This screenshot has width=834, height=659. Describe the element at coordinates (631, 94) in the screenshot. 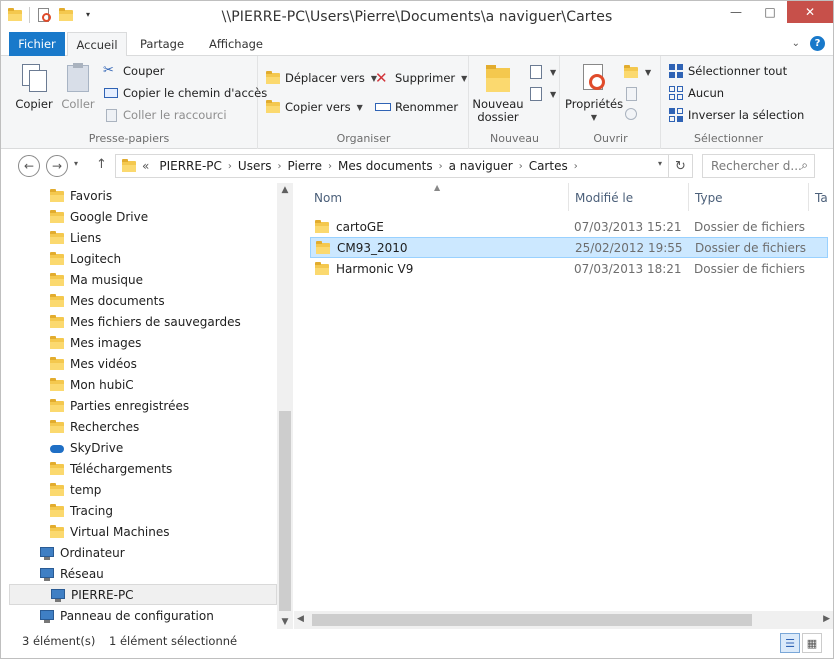

I see `edit-button` at that location.